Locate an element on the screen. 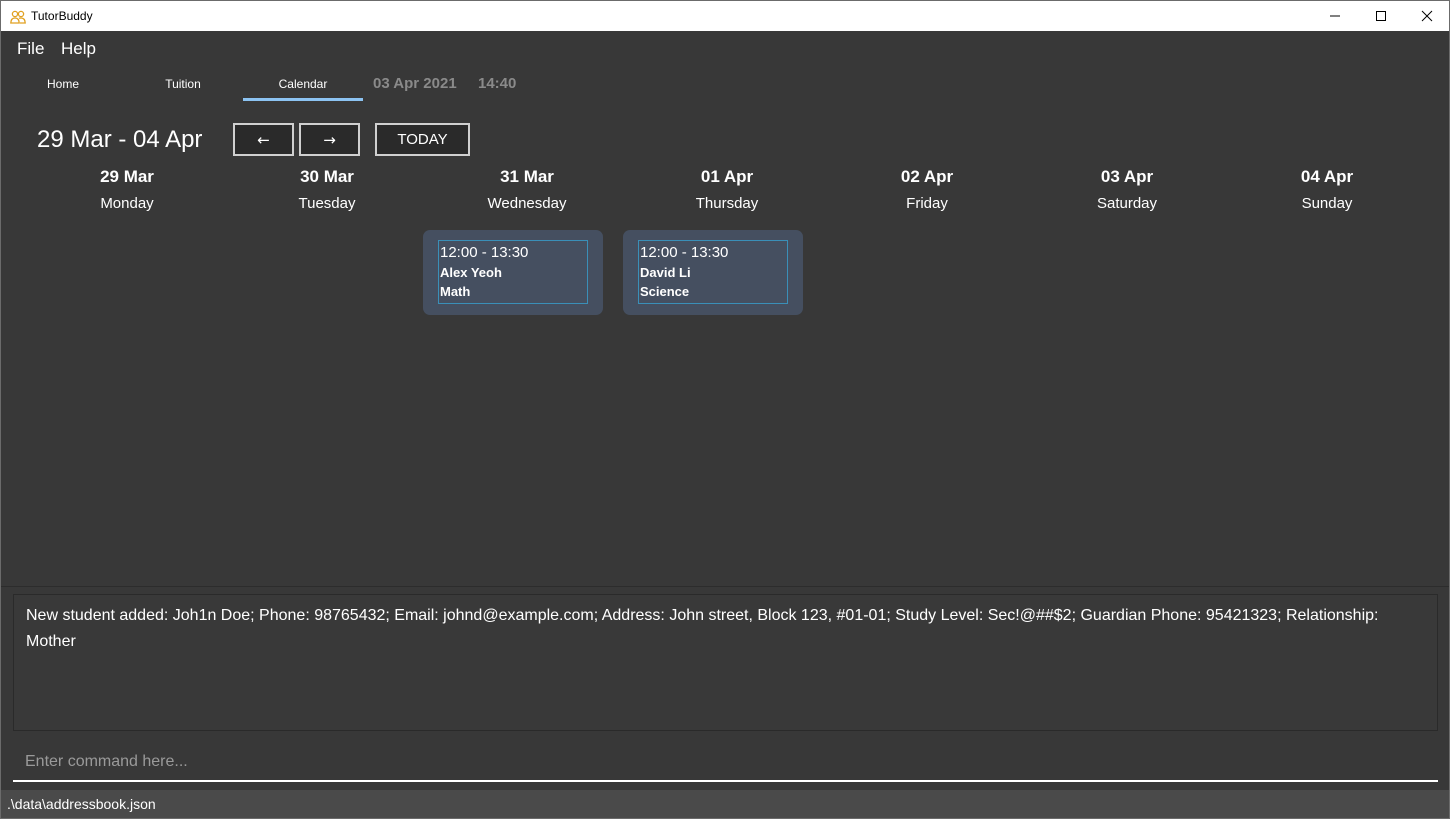 Image resolution: width=1450 pixels, height=819 pixels. day-date: 31 Mar is located at coordinates (527, 176).